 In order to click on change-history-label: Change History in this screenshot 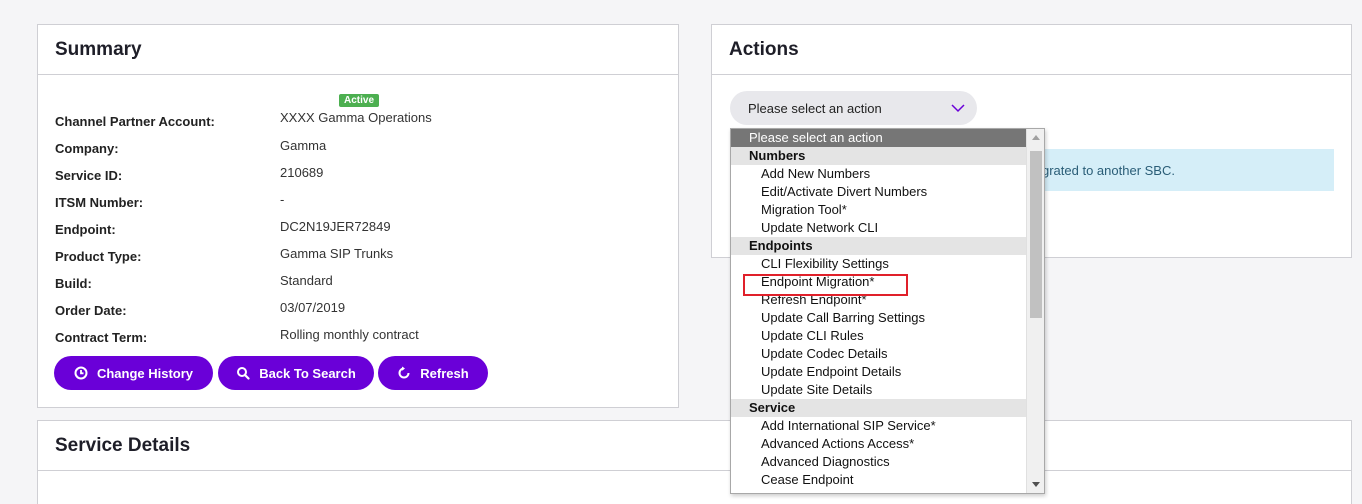, I will do `click(145, 373)`.